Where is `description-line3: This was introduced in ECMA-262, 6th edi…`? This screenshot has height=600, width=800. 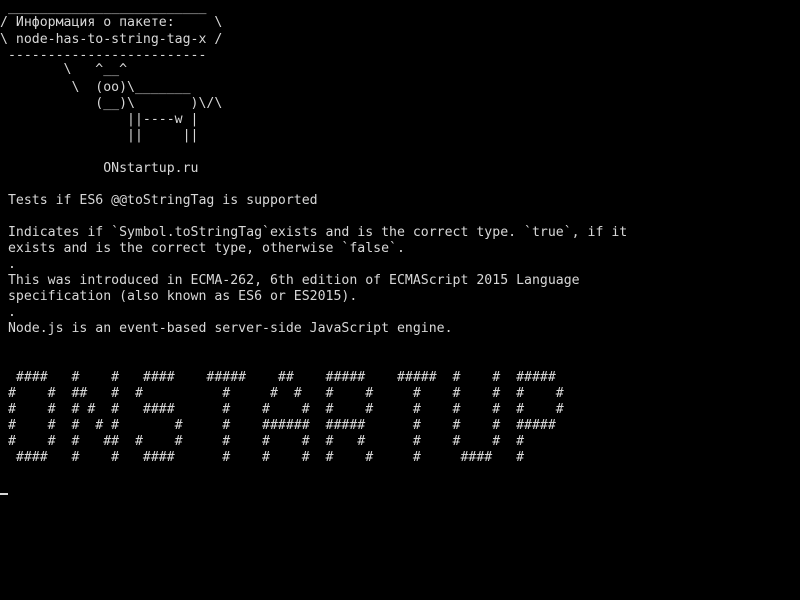
description-line3: This was introduced in ECMA-262, 6th edi… is located at coordinates (290, 280).